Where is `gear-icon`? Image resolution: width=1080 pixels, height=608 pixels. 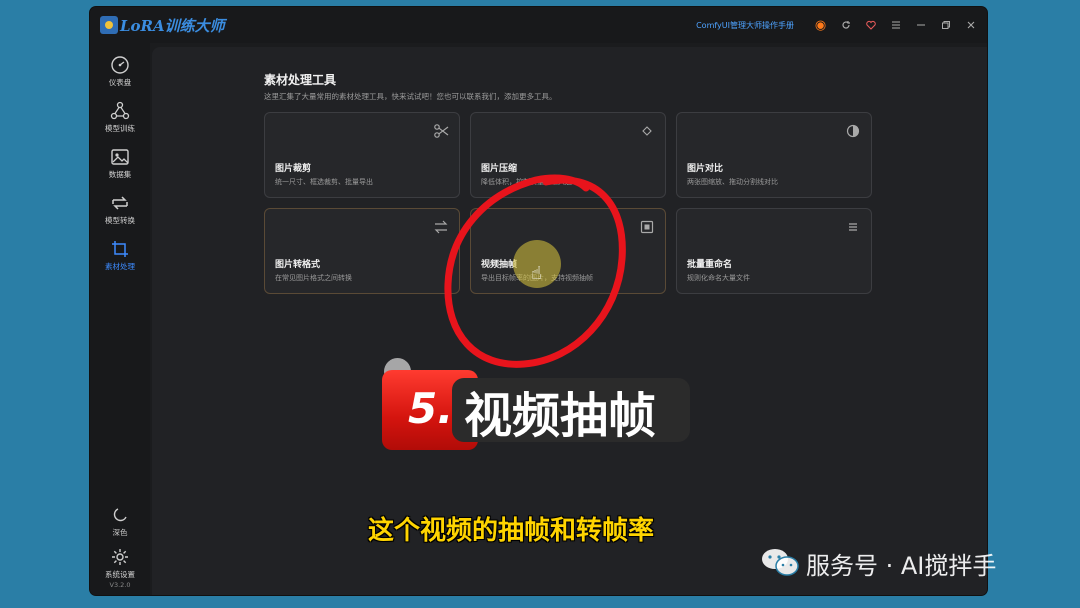 gear-icon is located at coordinates (120, 557).